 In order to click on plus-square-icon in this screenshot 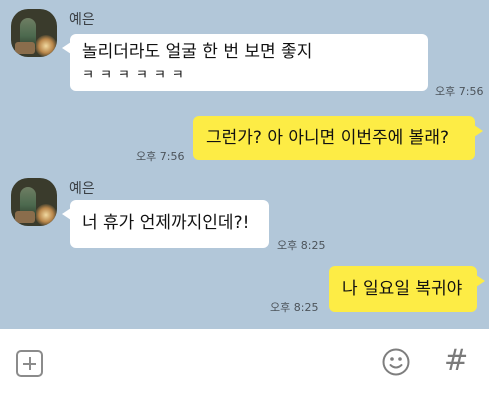, I will do `click(29, 363)`.